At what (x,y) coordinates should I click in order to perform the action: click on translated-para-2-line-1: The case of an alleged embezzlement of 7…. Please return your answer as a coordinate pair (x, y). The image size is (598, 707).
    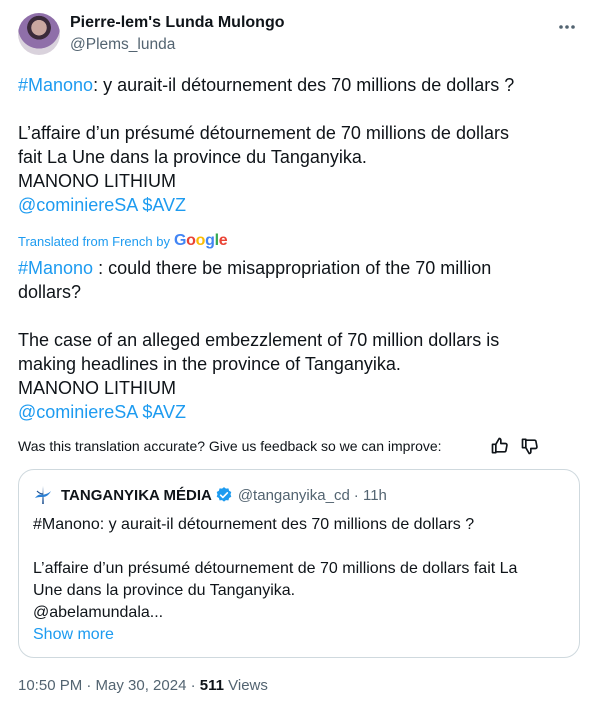
    Looking at the image, I should click on (259, 340).